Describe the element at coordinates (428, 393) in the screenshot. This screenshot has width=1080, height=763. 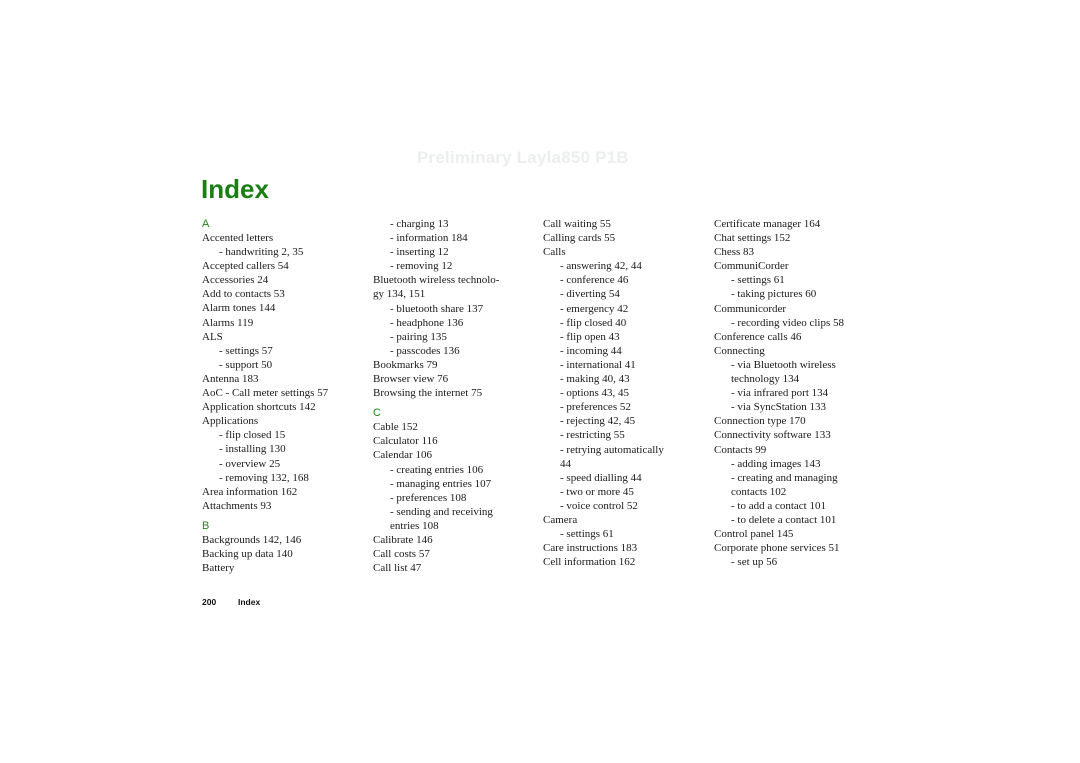
I see `index-entry: Browsing the internet 75` at that location.